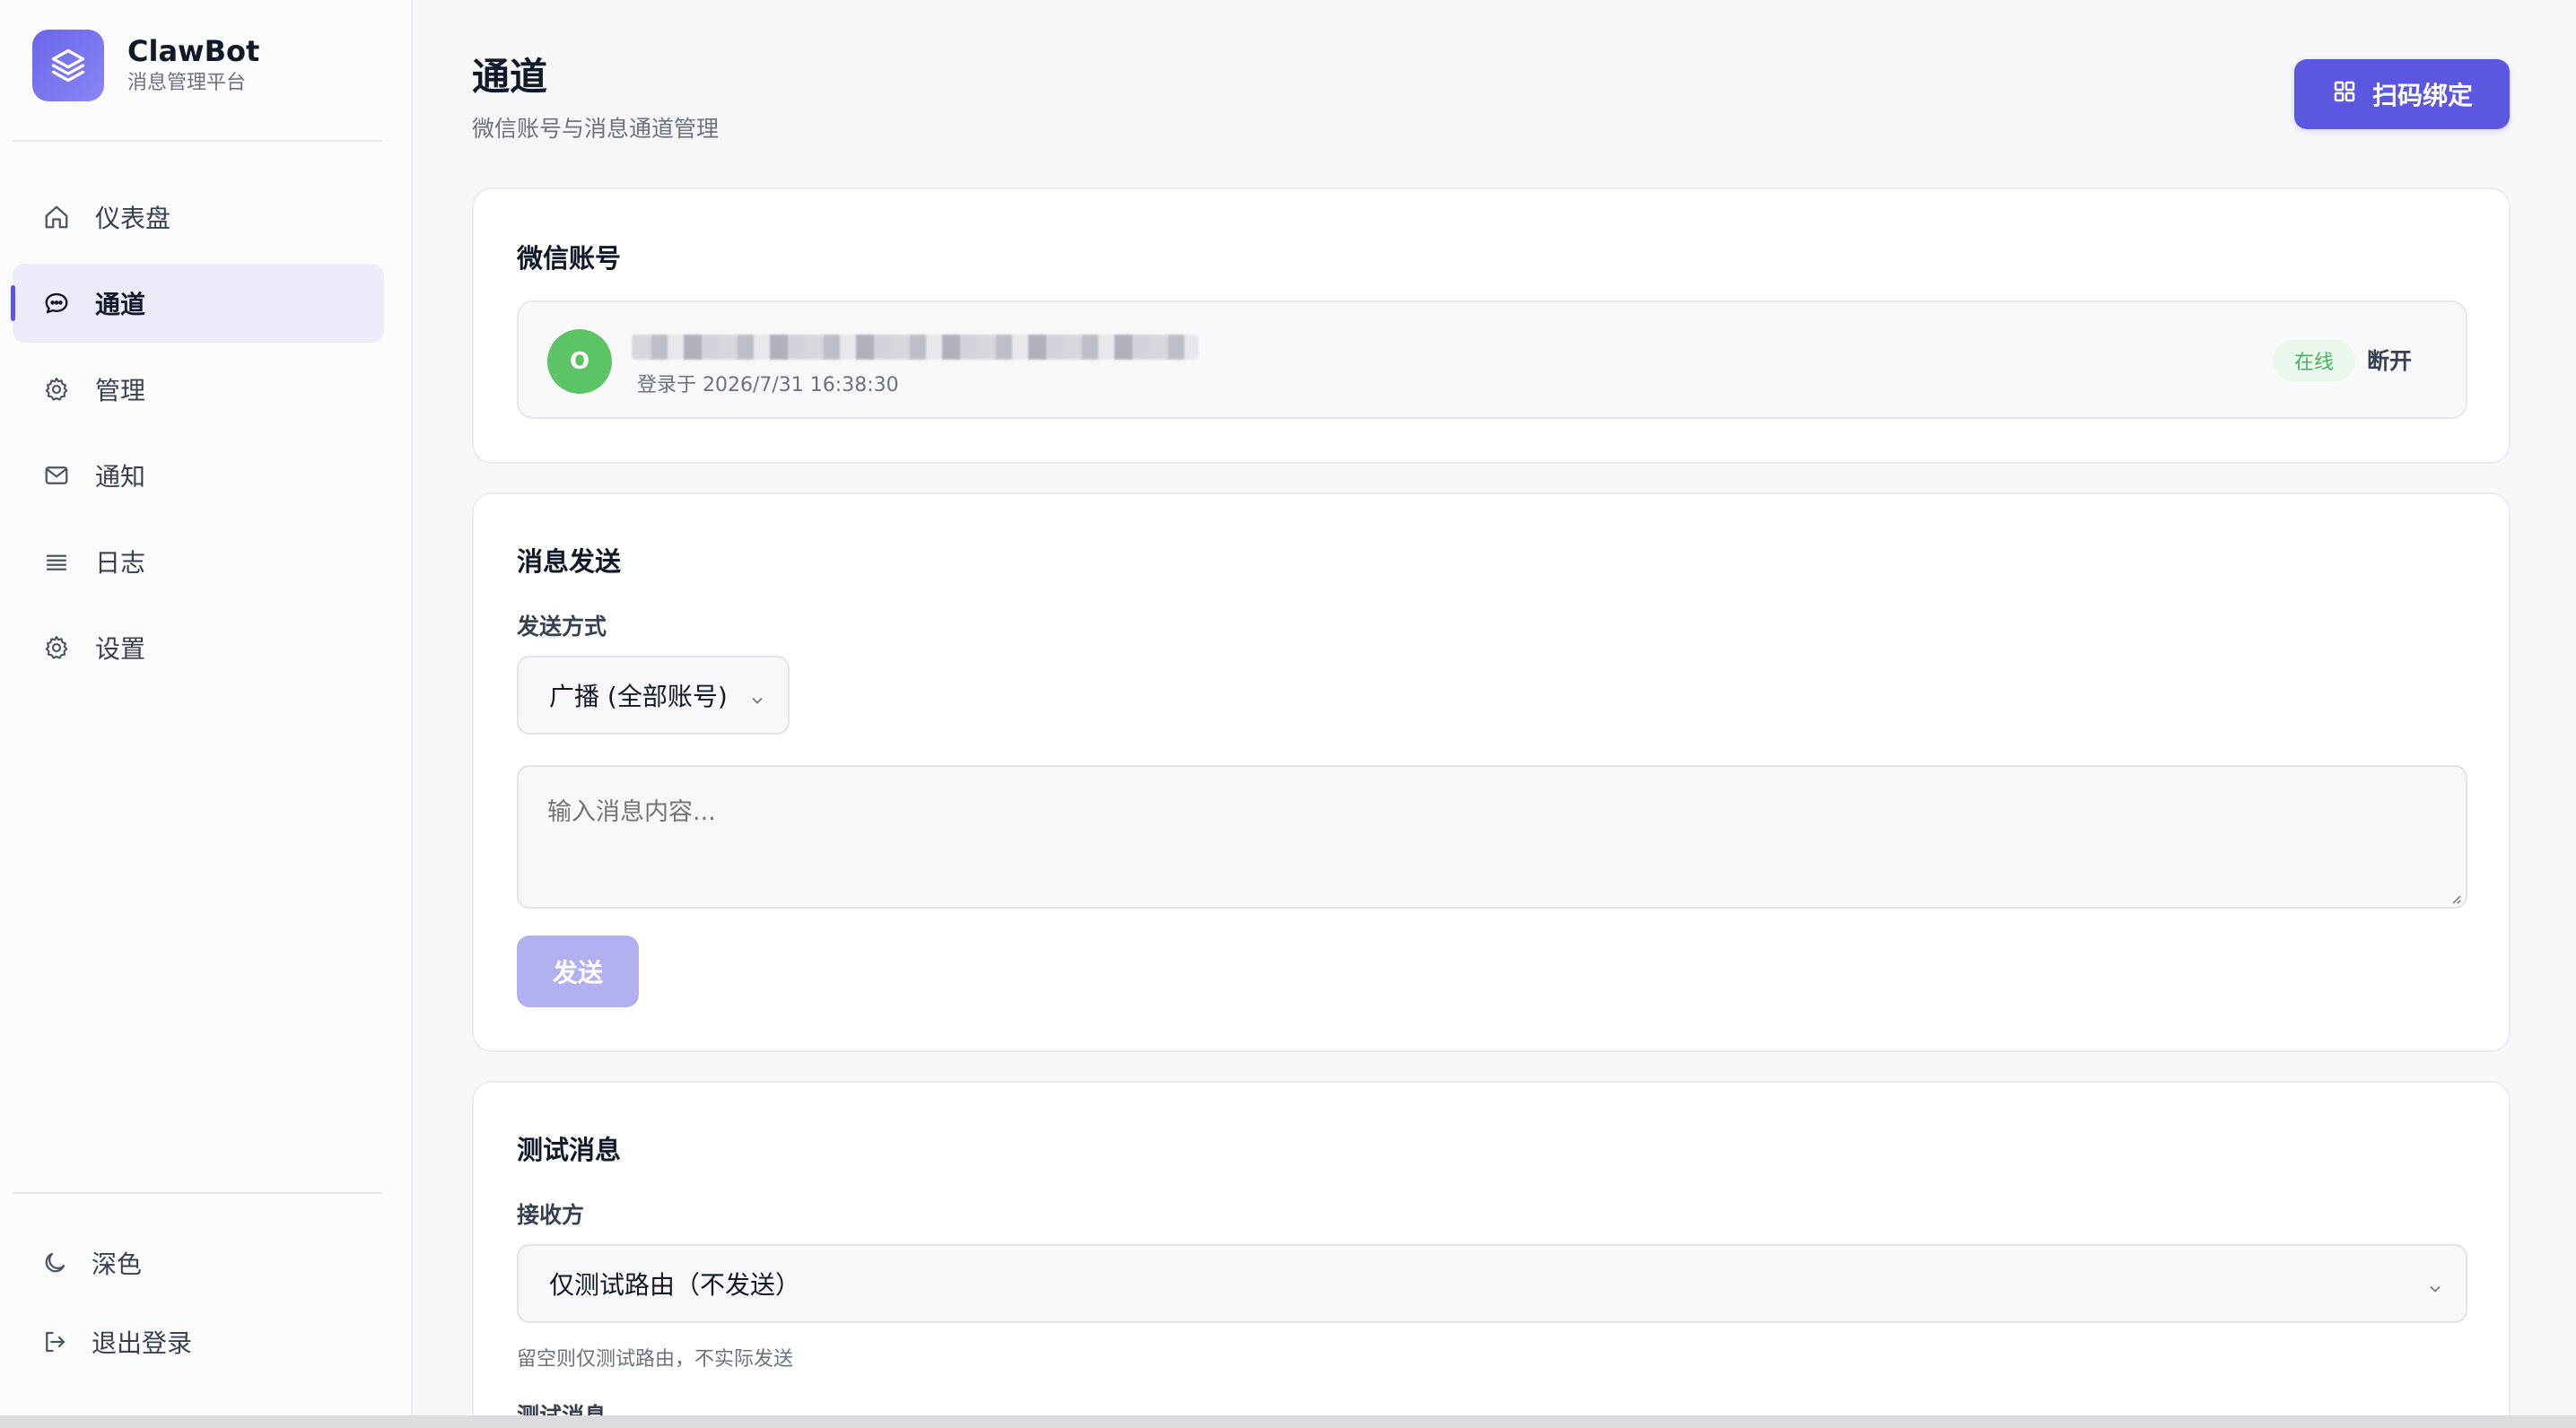 This screenshot has width=2576, height=1428. What do you see at coordinates (197, 303) in the screenshot?
I see `sidebar-item-channels: 通道` at bounding box center [197, 303].